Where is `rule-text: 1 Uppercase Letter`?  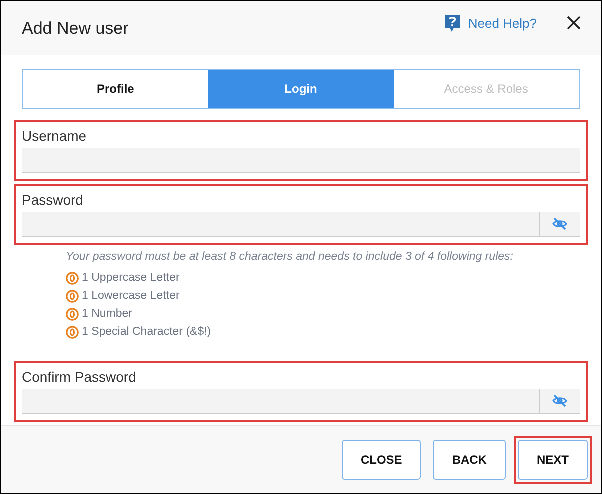 rule-text: 1 Uppercase Letter is located at coordinates (131, 278).